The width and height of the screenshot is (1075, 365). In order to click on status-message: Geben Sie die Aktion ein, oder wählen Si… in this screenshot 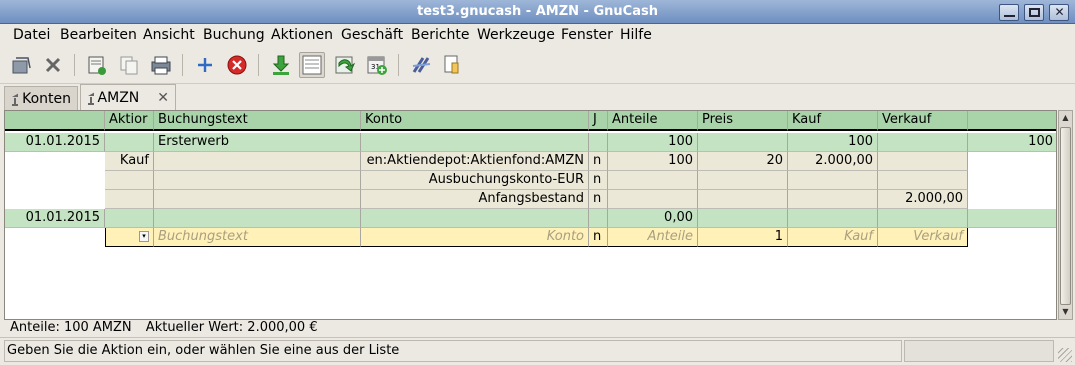, I will do `click(453, 351)`.